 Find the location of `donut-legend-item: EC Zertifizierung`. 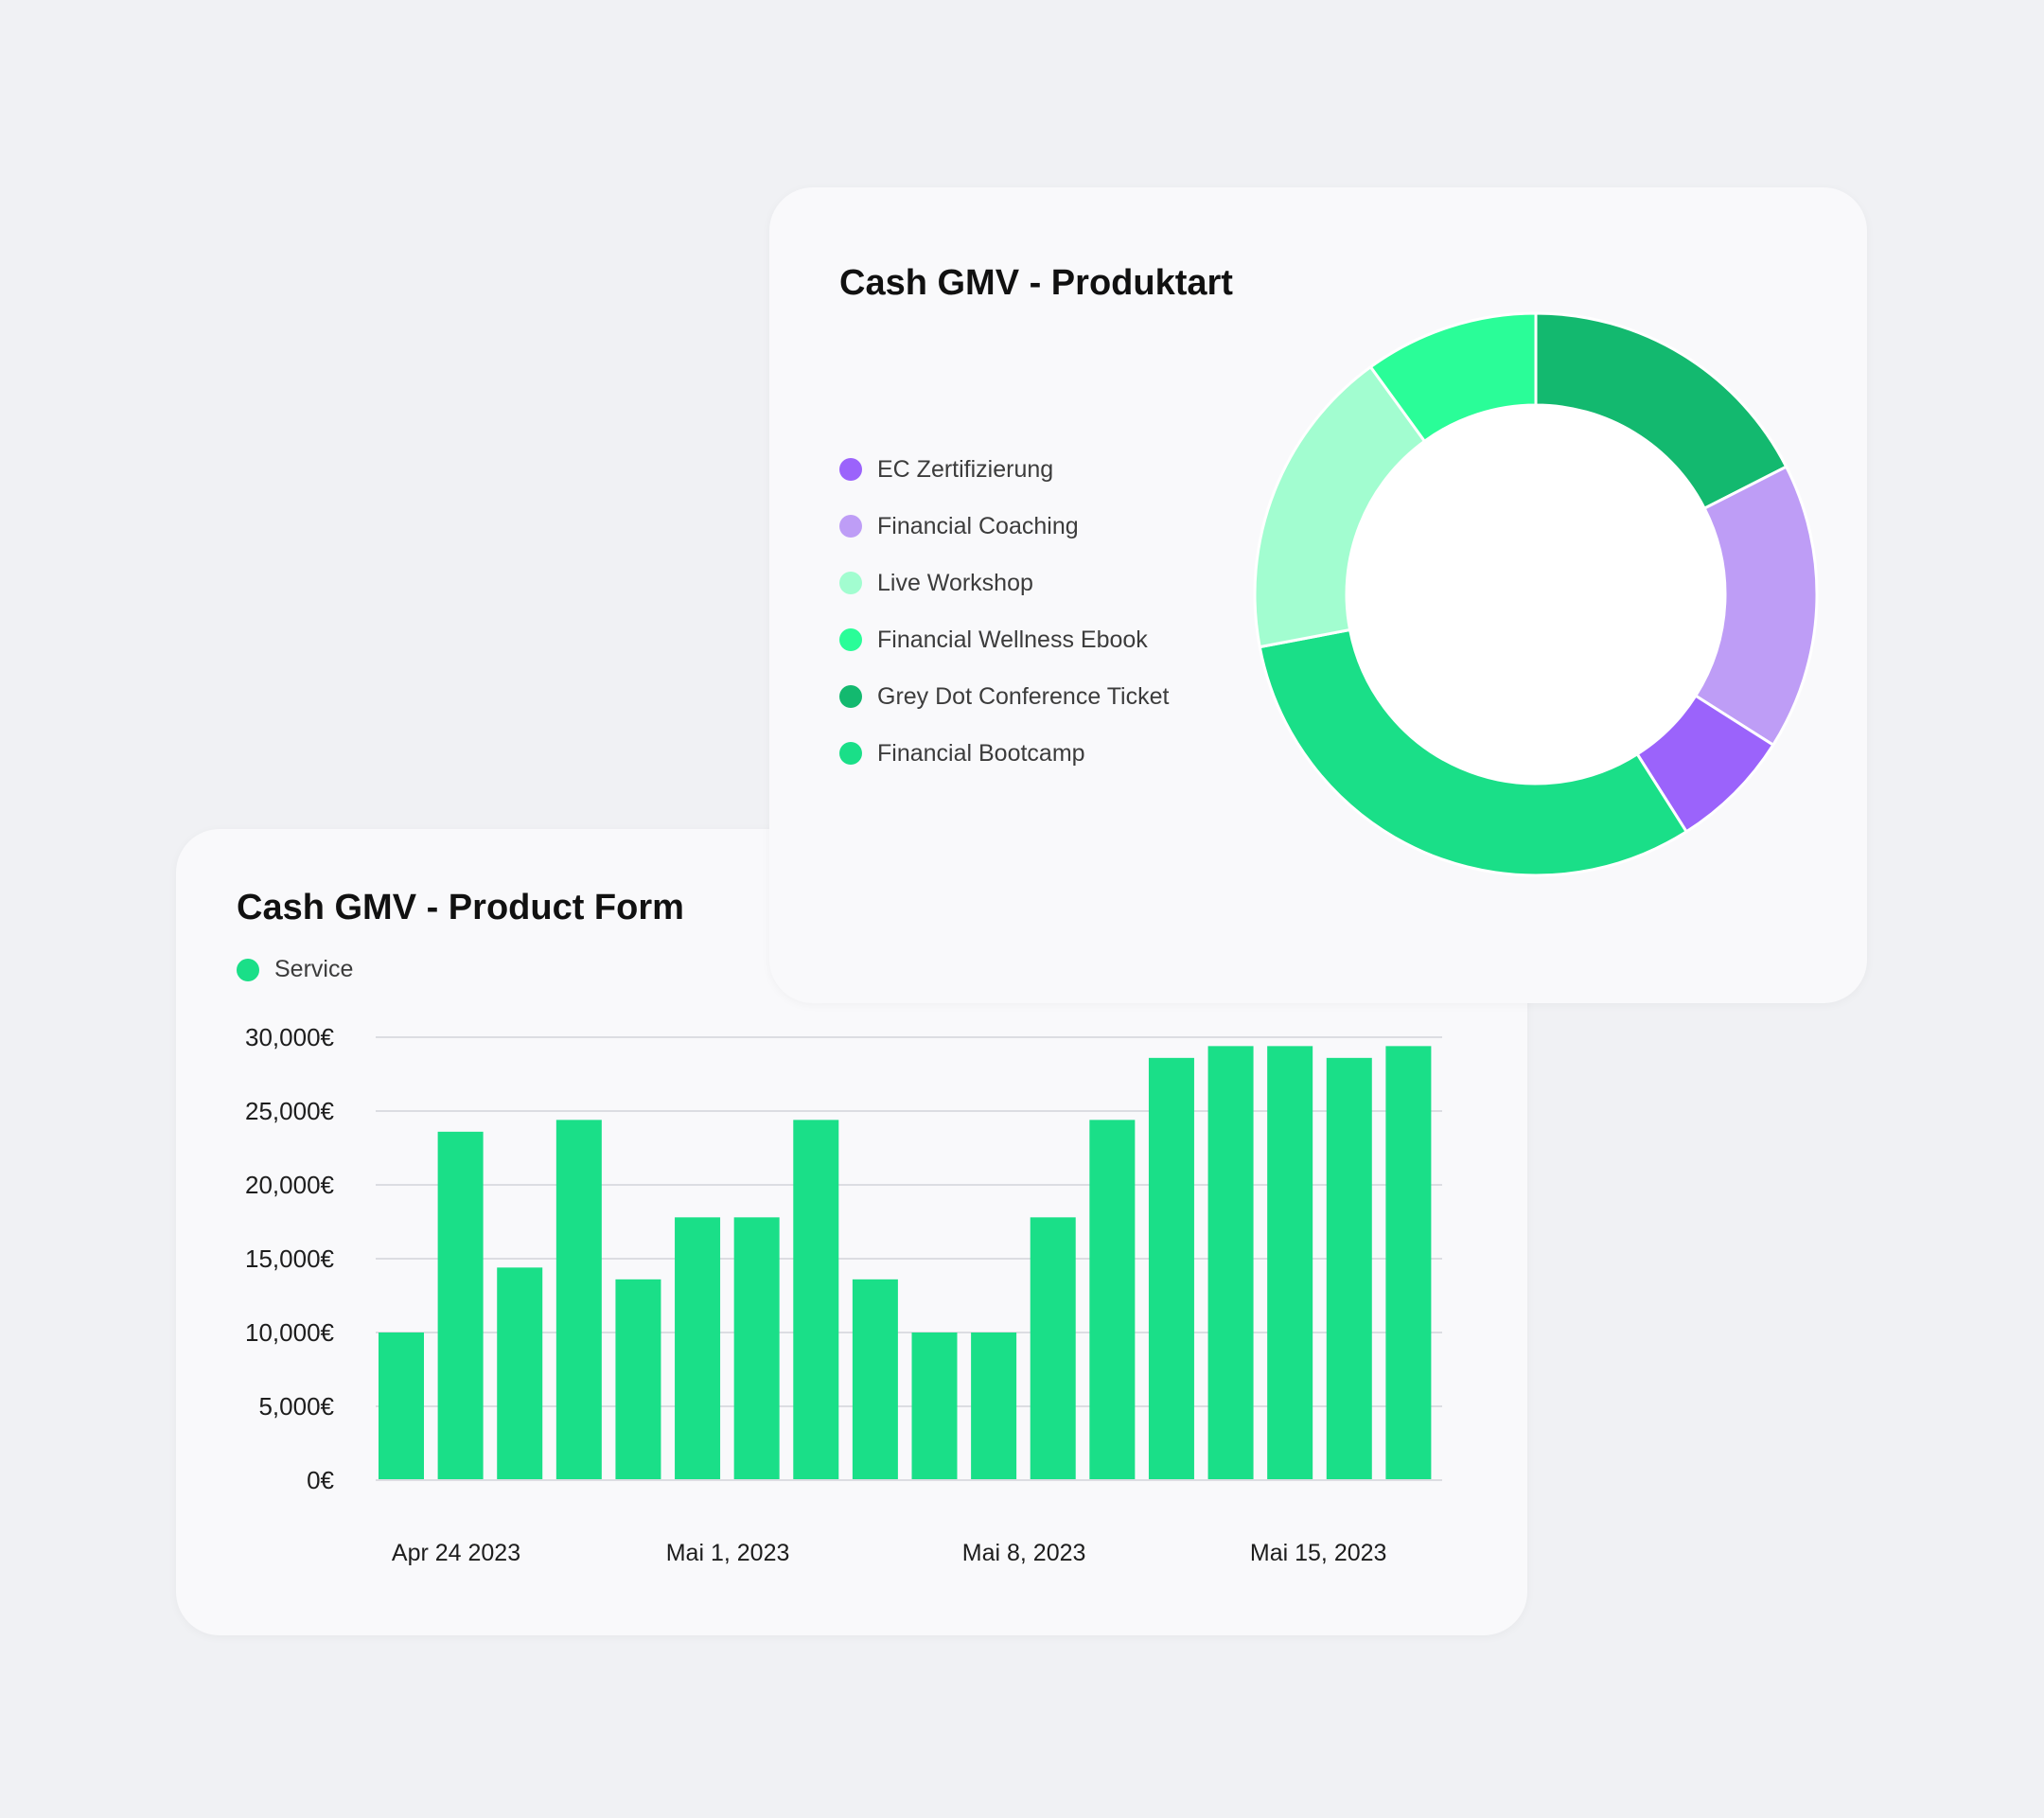

donut-legend-item: EC Zertifizierung is located at coordinates (1004, 469).